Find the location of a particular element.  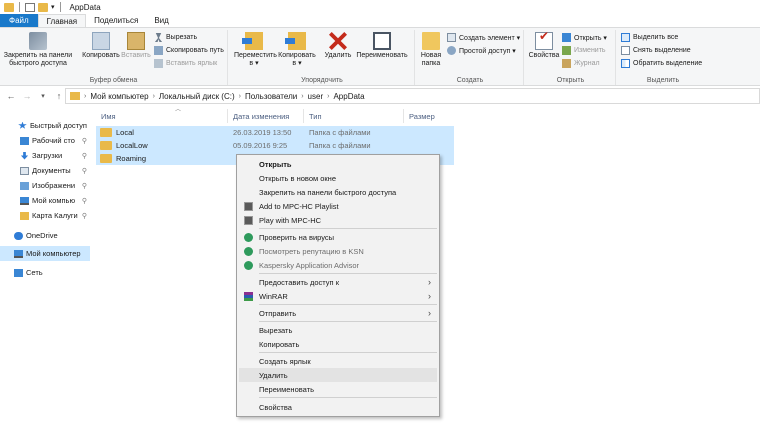

cloud-icon is located at coordinates (18, 235).